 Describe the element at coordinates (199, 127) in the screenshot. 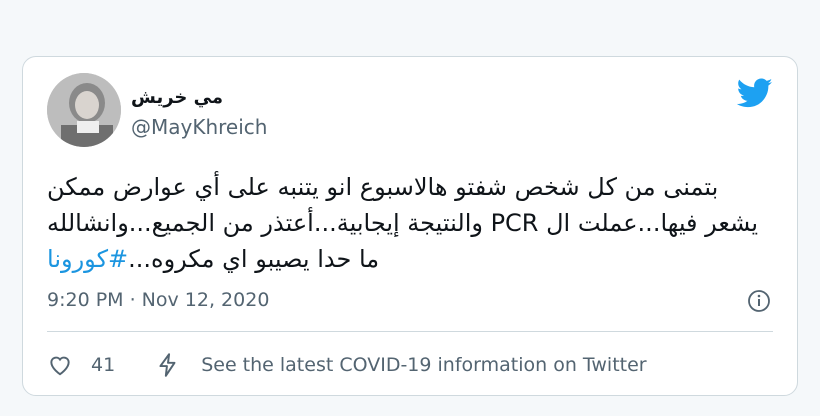

I see `user-handle: @MayKhreich` at that location.